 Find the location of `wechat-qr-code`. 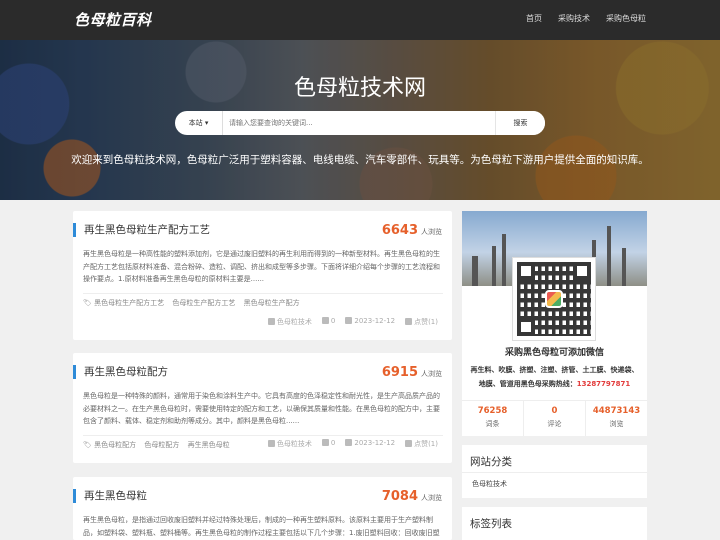

wechat-qr-code is located at coordinates (554, 299).